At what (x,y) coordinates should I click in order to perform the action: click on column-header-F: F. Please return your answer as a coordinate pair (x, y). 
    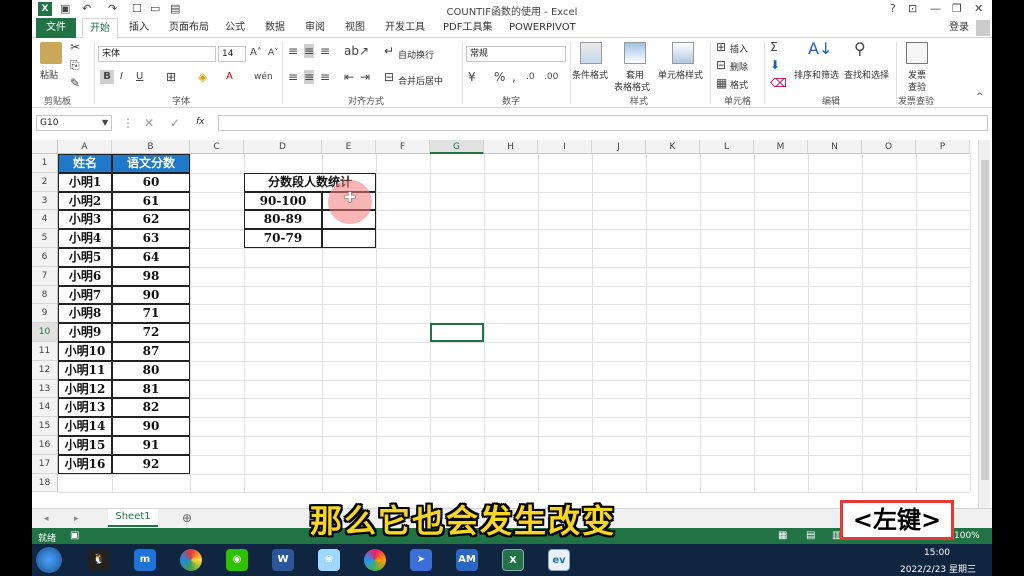
    Looking at the image, I should click on (403, 147).